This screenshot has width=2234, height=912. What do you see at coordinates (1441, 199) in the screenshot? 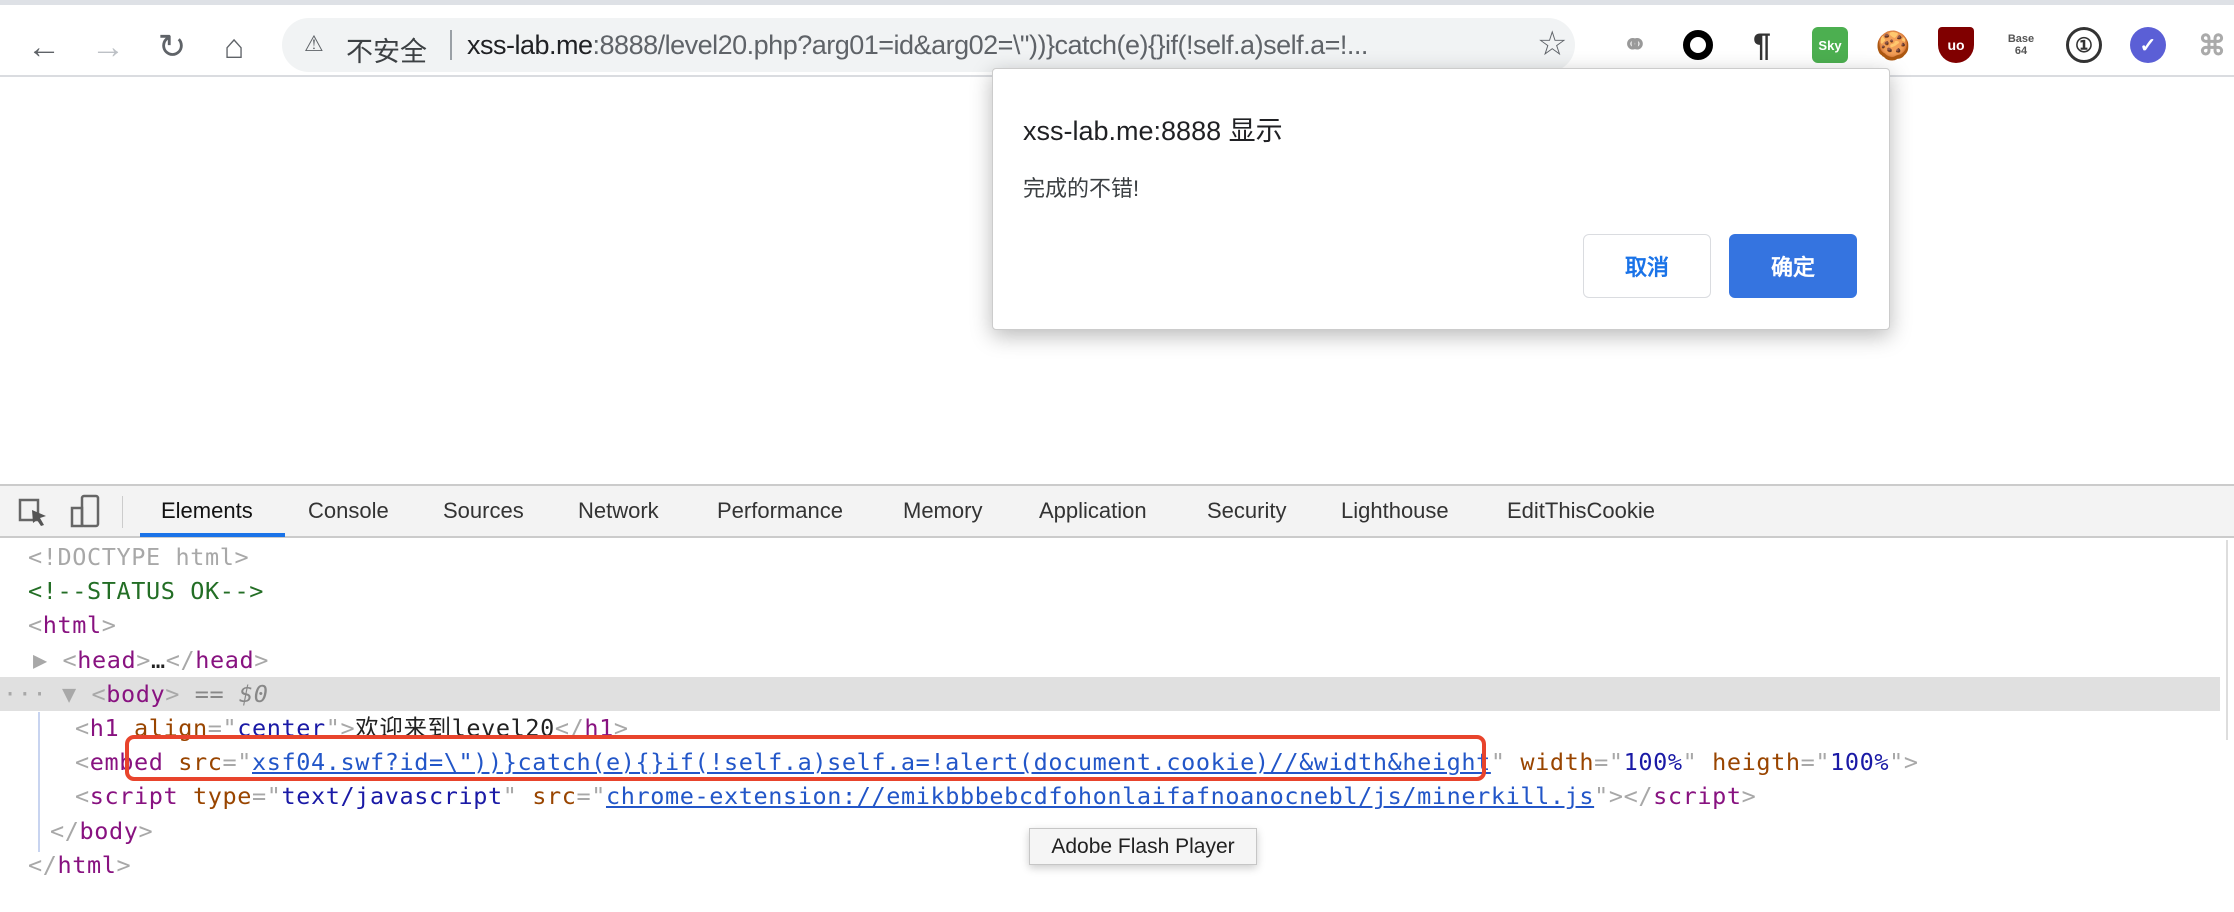
I see `alert-dialog: xss-lab.me:8888 显示 完成的不错! 取消 确定` at bounding box center [1441, 199].